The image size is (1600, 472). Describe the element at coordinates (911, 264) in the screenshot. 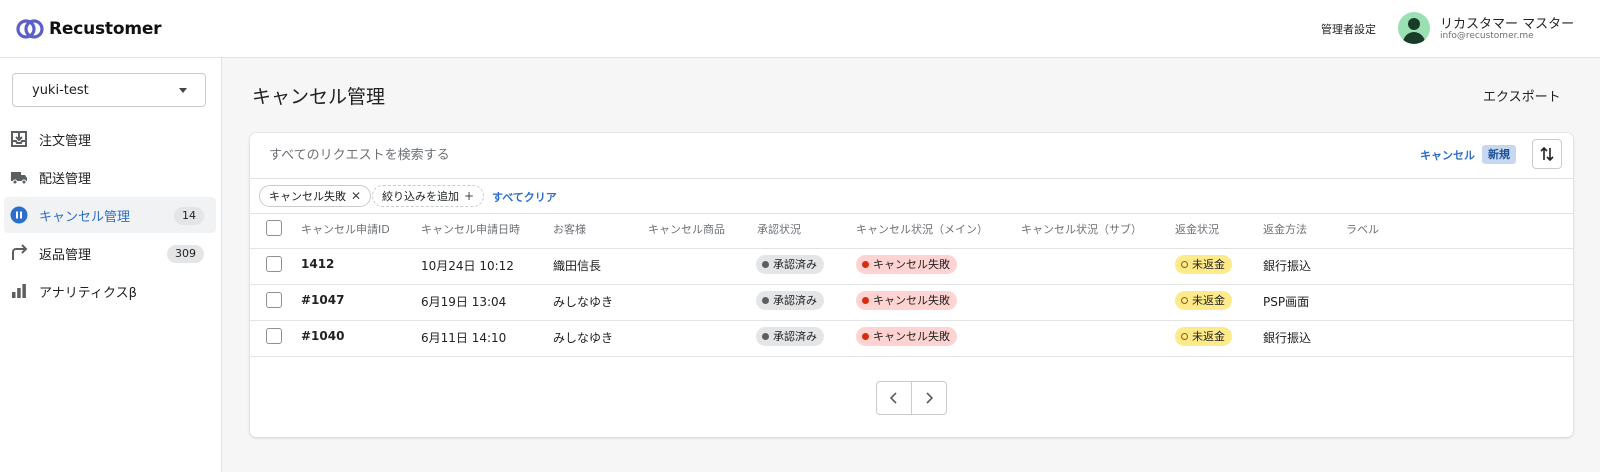

I see `cancel-status-badge-label: キャンセル失敗` at that location.